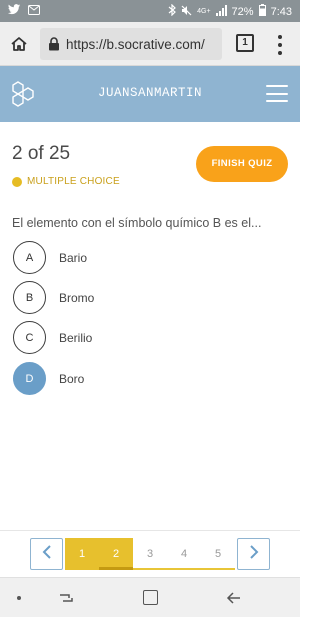  I want to click on previous-question-button, so click(46, 554).